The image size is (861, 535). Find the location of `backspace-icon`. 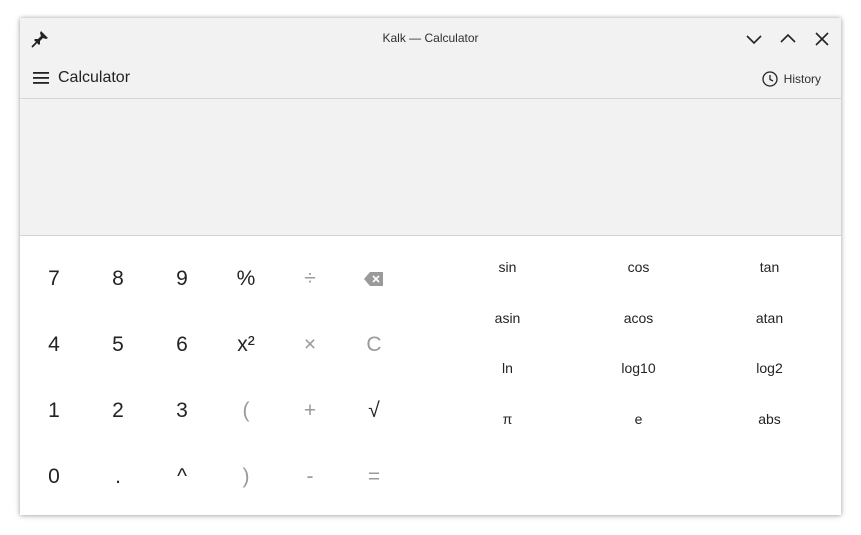

backspace-icon is located at coordinates (373, 279).